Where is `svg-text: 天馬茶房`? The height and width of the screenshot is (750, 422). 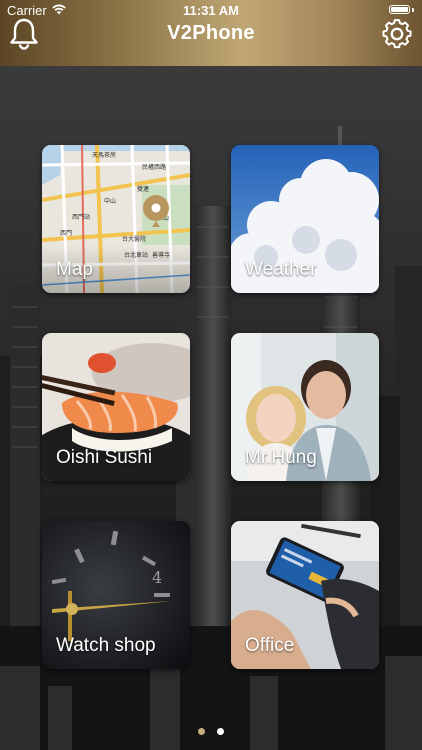
svg-text: 天馬茶房 is located at coordinates (104, 155).